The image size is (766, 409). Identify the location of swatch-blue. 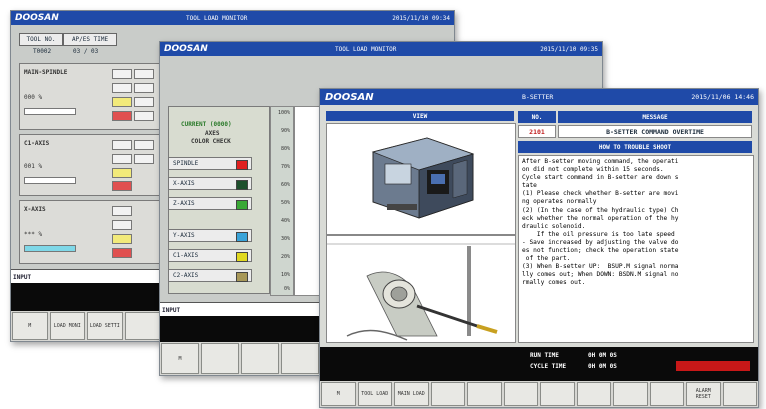
(242, 237).